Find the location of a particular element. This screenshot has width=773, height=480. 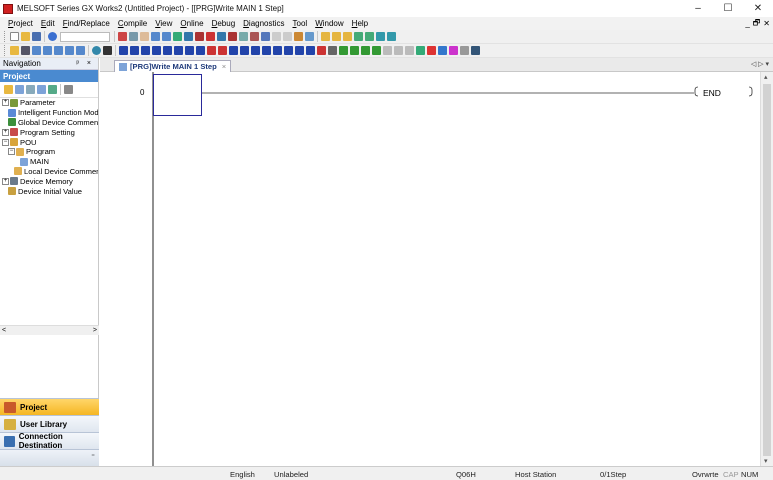

monitor-mode-icon is located at coordinates (453, 50).